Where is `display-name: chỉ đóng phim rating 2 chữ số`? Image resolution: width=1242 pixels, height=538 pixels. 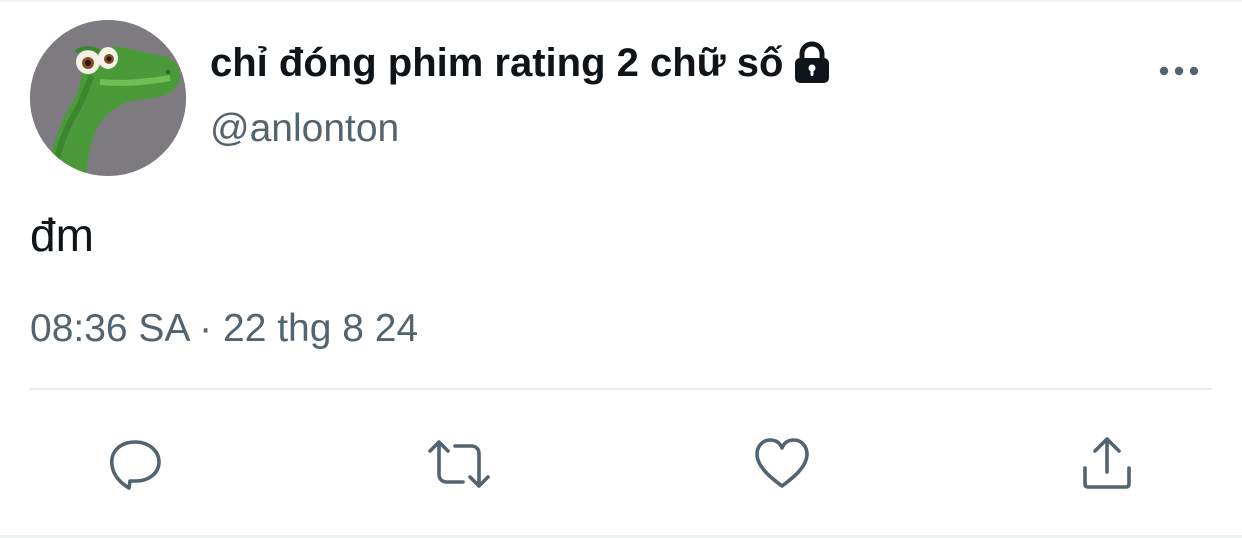
display-name: chỉ đóng phim rating 2 chữ số is located at coordinates (521, 63).